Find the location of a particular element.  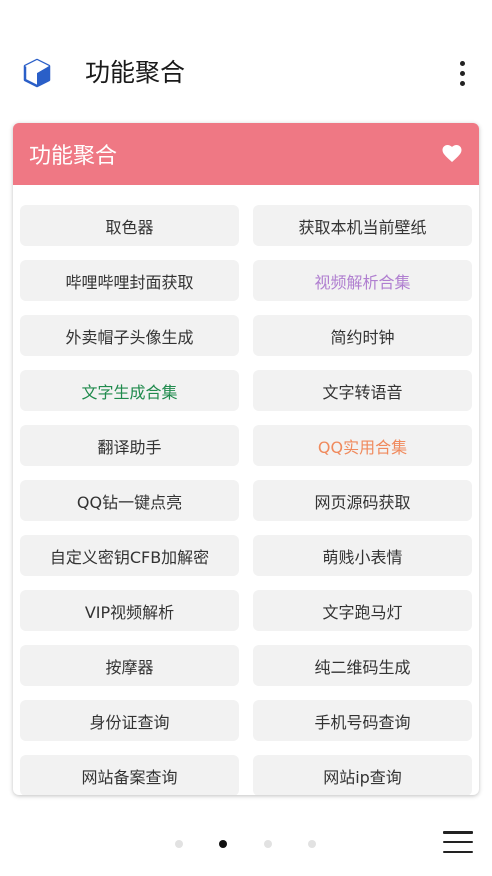

feature-button: QQ钻一键点亮 is located at coordinates (129, 500).